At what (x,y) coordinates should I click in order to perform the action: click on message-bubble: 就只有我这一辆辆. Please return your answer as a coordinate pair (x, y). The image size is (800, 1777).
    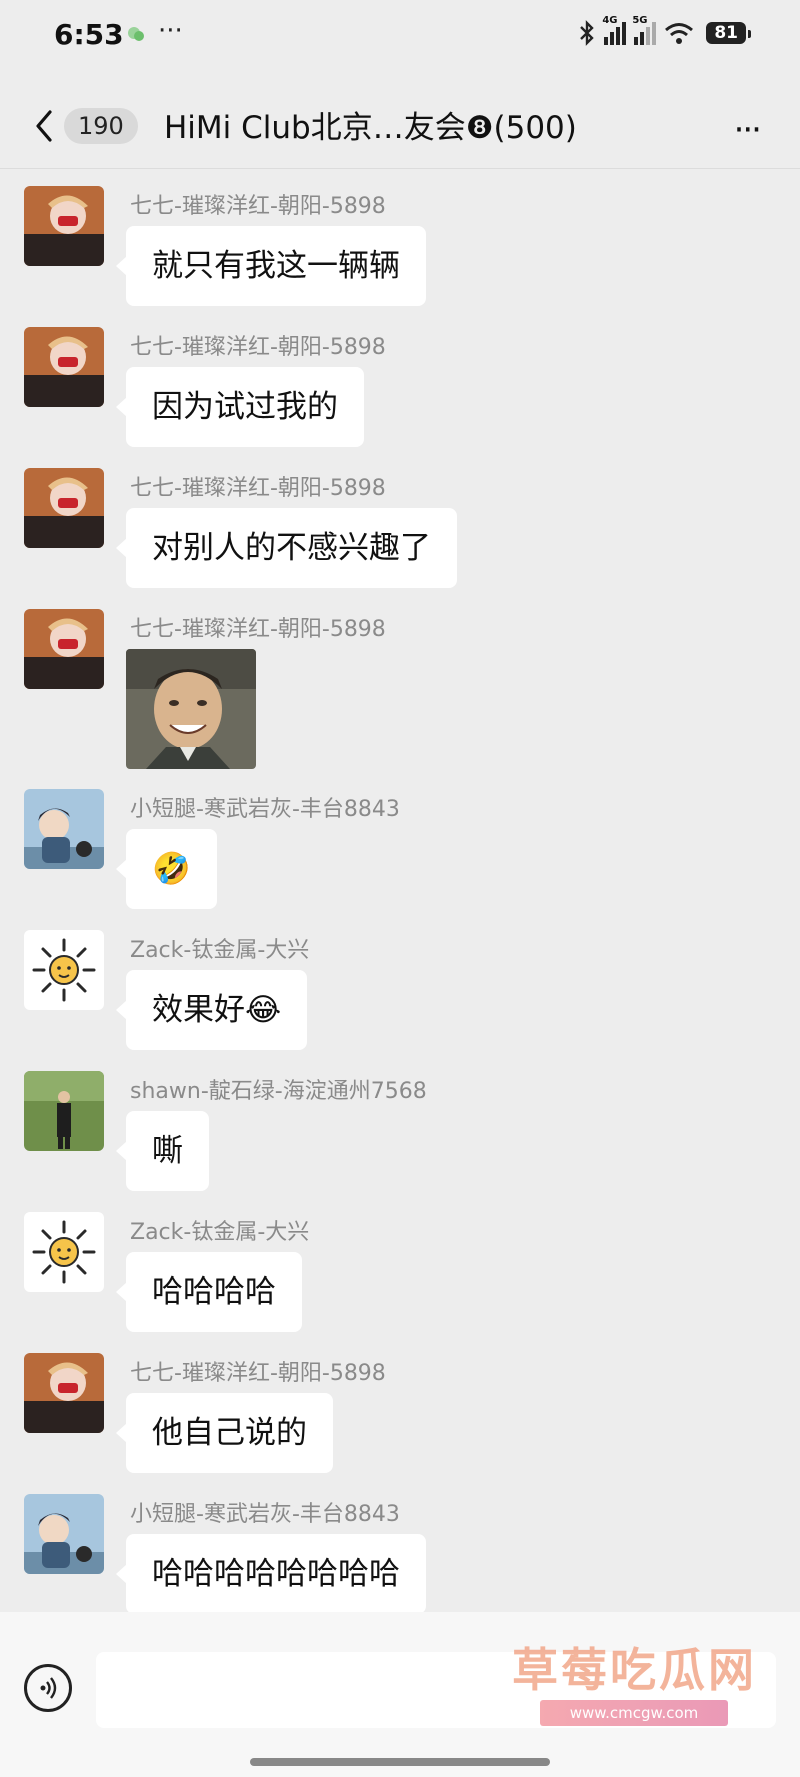
    Looking at the image, I should click on (271, 266).